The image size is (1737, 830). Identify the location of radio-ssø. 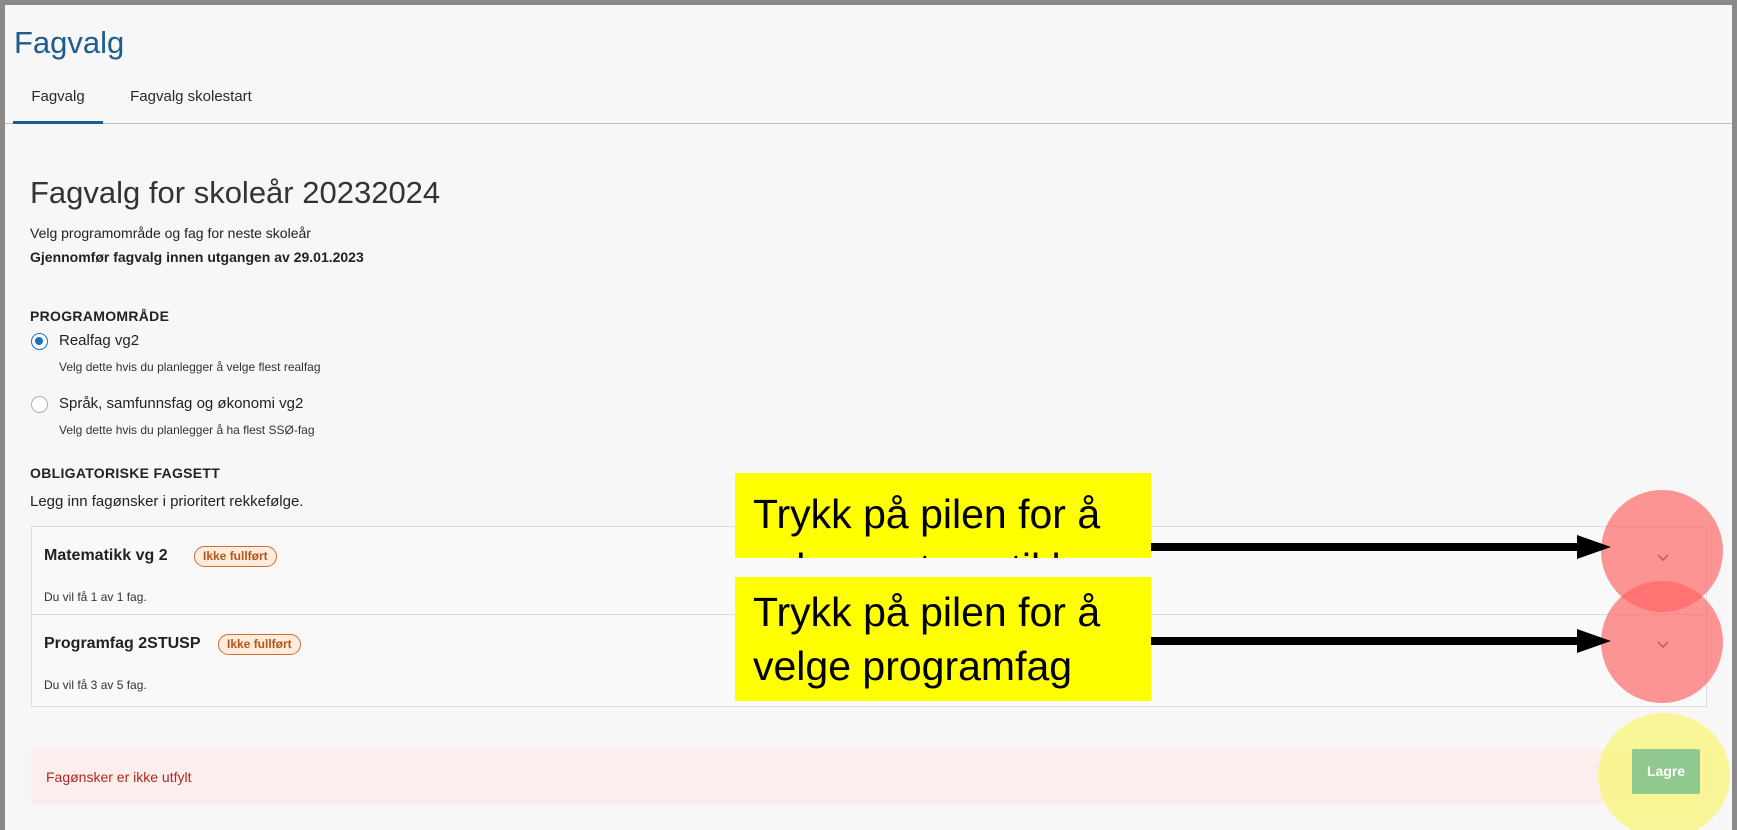
(39, 404).